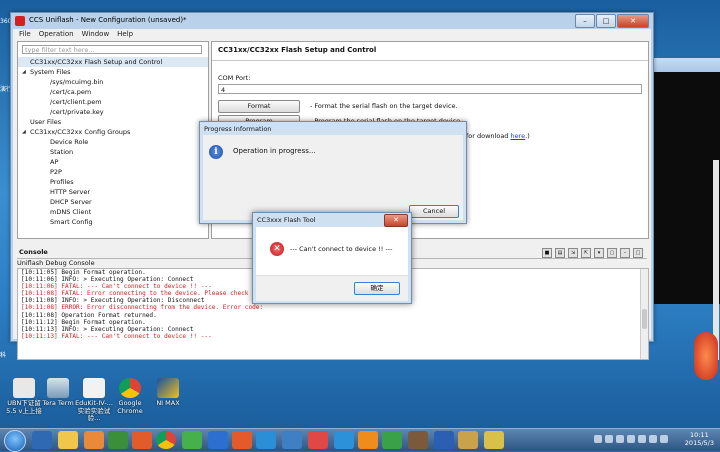 The height and width of the screenshot is (452, 720). I want to click on error-dialog-title: CC3xxx Flash Tool, so click(286, 220).